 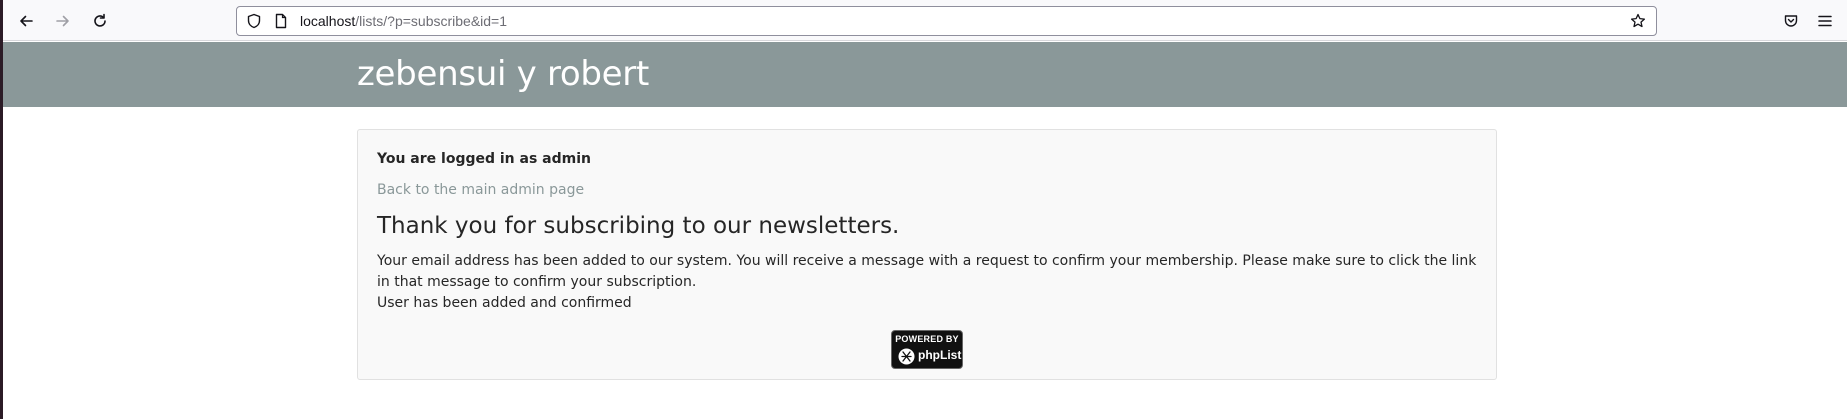 I want to click on back-button, so click(x=26, y=21).